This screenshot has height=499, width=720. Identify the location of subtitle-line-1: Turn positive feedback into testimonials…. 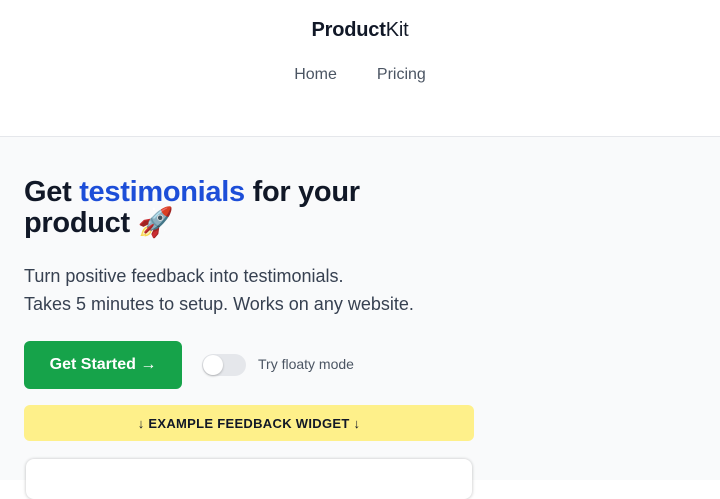
(184, 276).